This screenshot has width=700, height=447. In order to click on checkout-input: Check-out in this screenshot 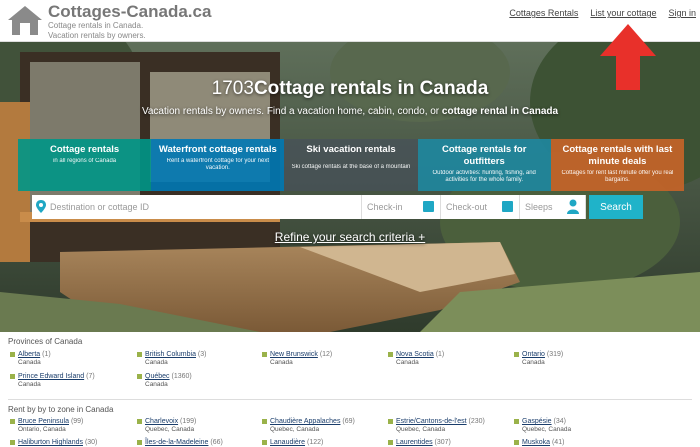, I will do `click(480, 207)`.